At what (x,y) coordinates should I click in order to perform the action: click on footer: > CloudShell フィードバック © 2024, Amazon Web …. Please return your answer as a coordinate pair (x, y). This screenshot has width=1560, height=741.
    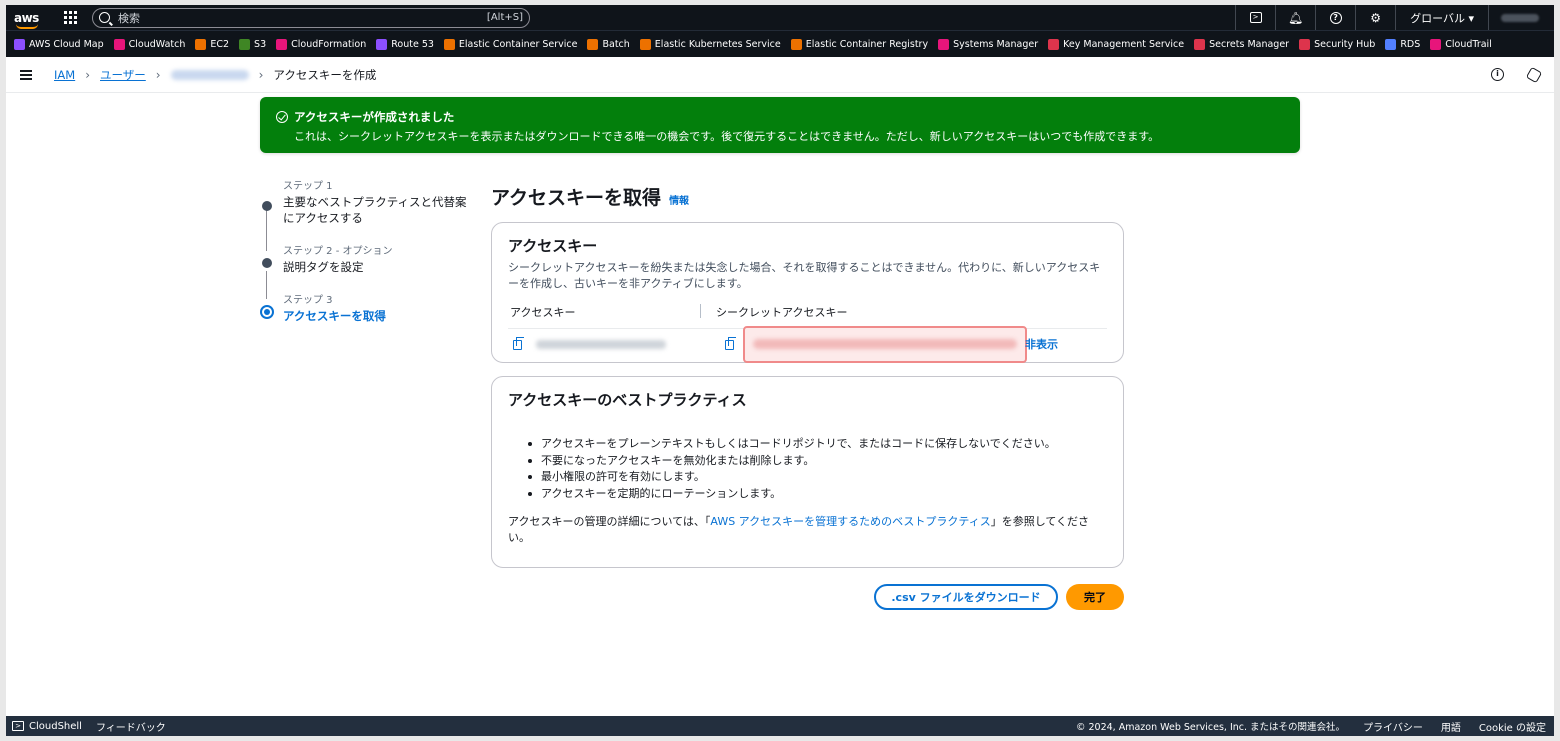
    Looking at the image, I should click on (780, 726).